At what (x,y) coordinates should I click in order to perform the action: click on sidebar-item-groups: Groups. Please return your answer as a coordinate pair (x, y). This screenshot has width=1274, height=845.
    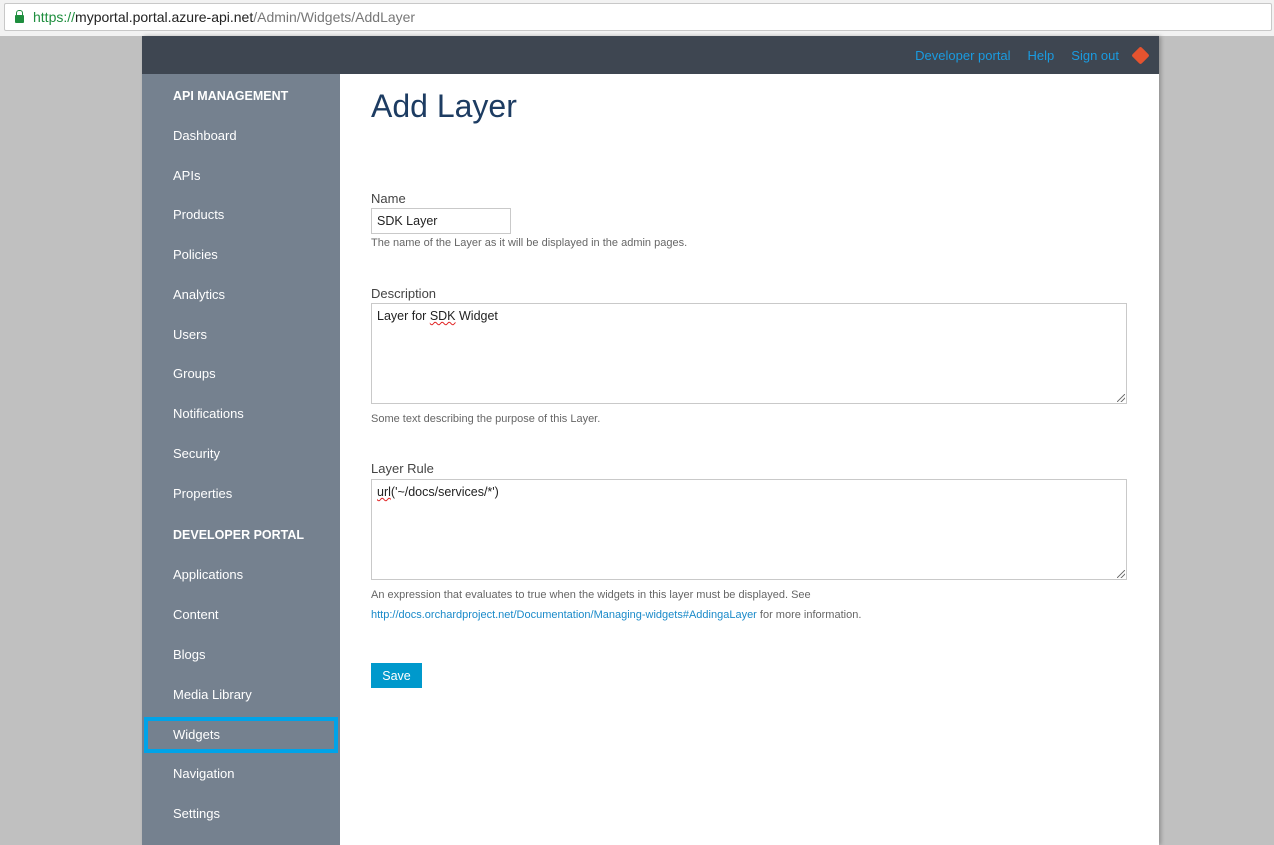
    Looking at the image, I should click on (241, 374).